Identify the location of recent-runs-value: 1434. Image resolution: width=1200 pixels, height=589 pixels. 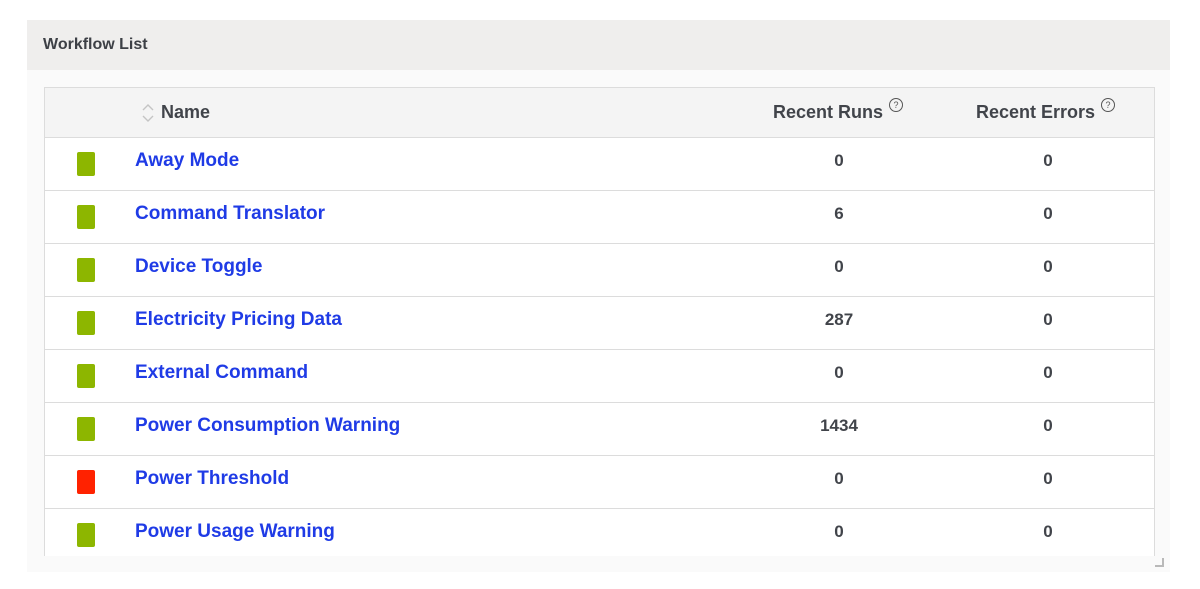
(839, 425).